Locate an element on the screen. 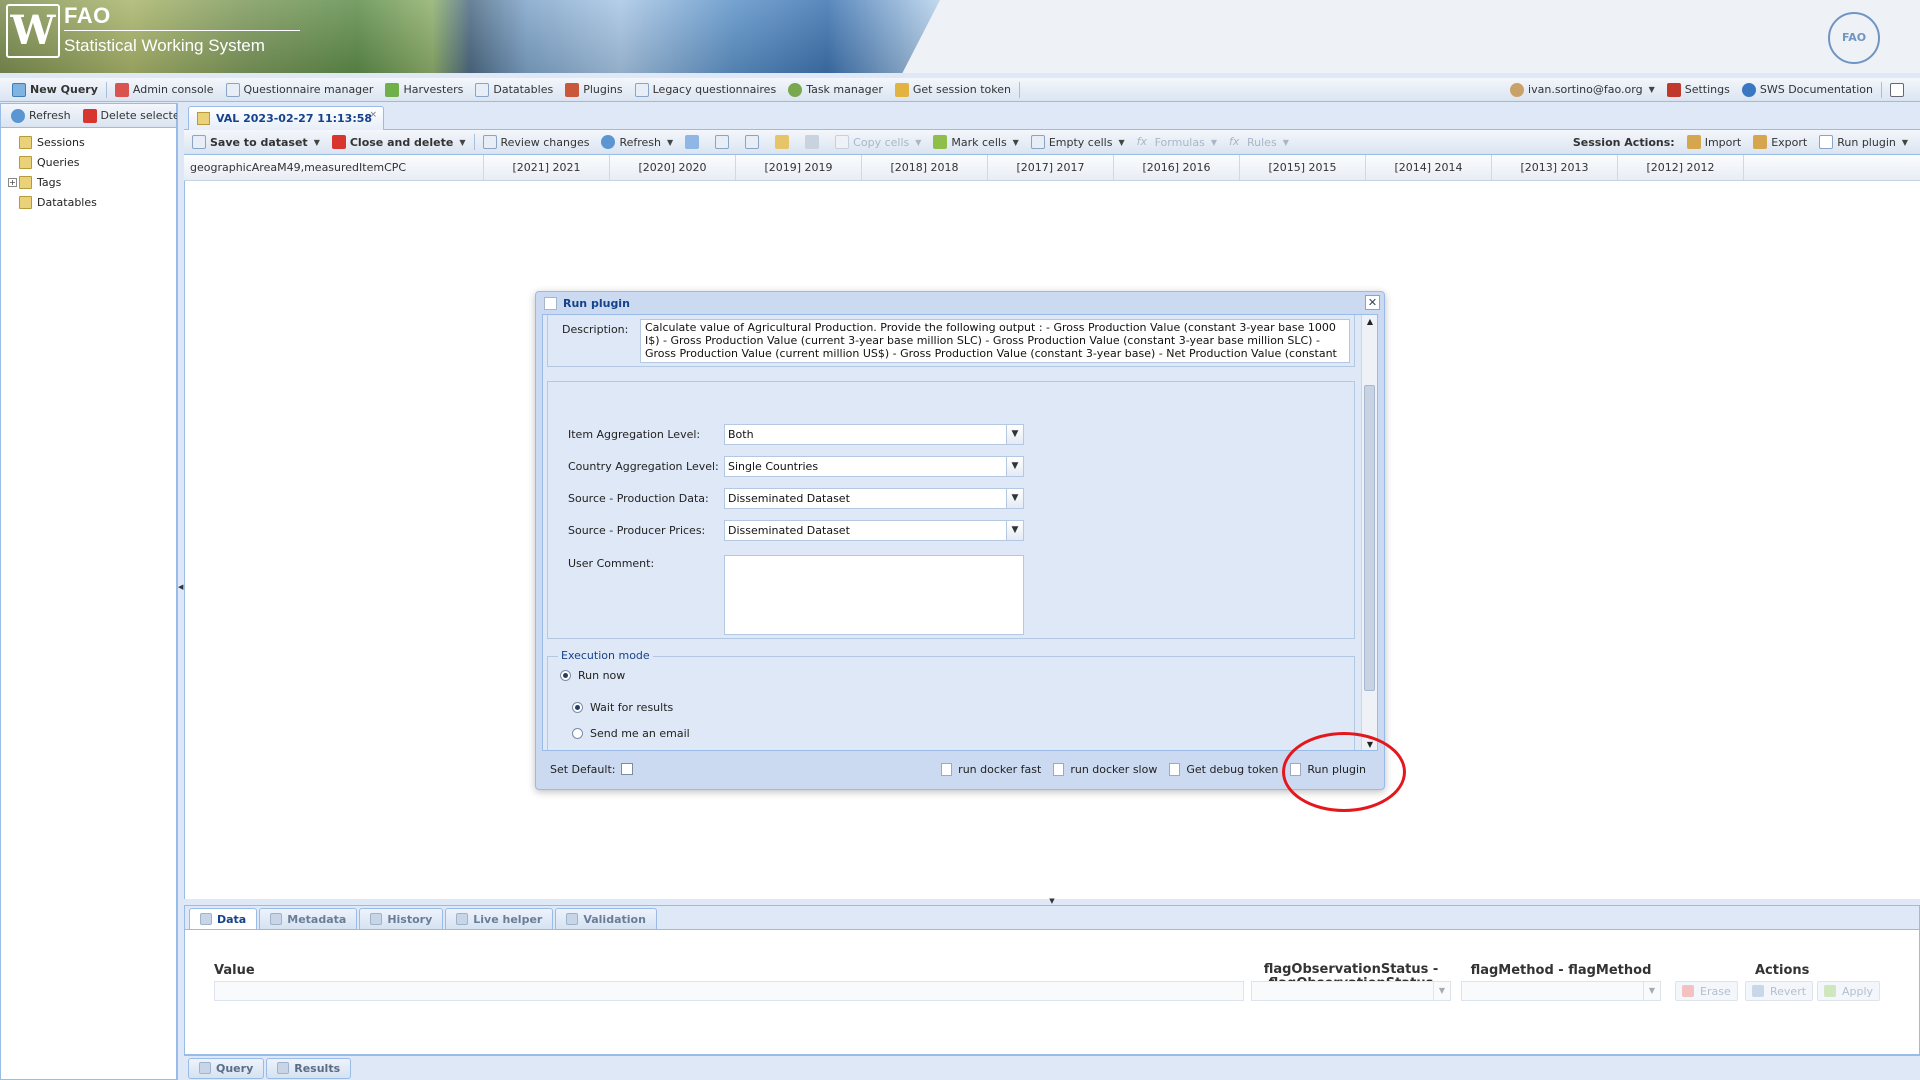 The height and width of the screenshot is (1080, 1920). run-docker-slow-button: run docker slow is located at coordinates (1105, 769).